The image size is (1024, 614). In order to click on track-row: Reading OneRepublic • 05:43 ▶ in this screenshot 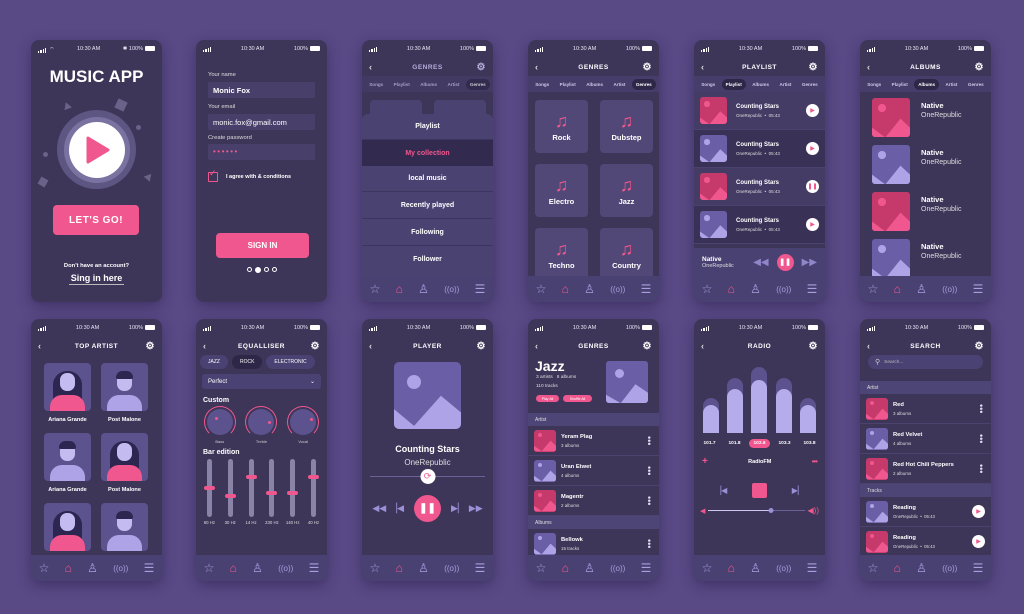, I will do `click(925, 512)`.